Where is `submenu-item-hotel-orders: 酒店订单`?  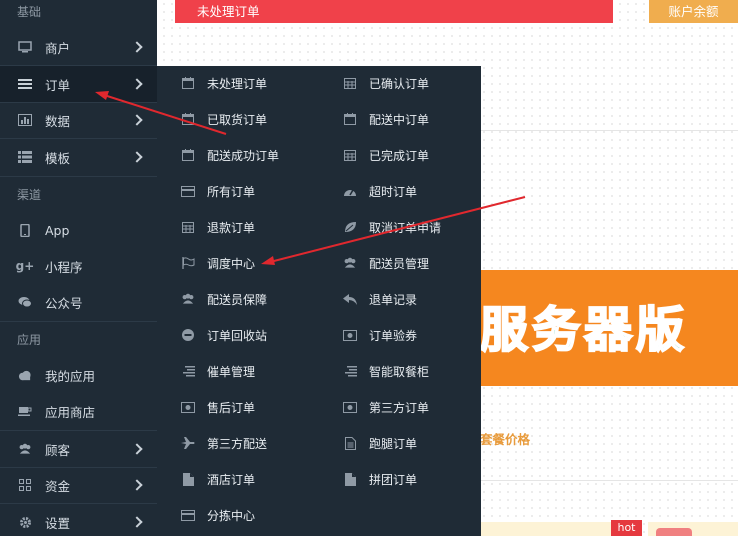
submenu-item-hotel-orders: 酒店订单 is located at coordinates (218, 479).